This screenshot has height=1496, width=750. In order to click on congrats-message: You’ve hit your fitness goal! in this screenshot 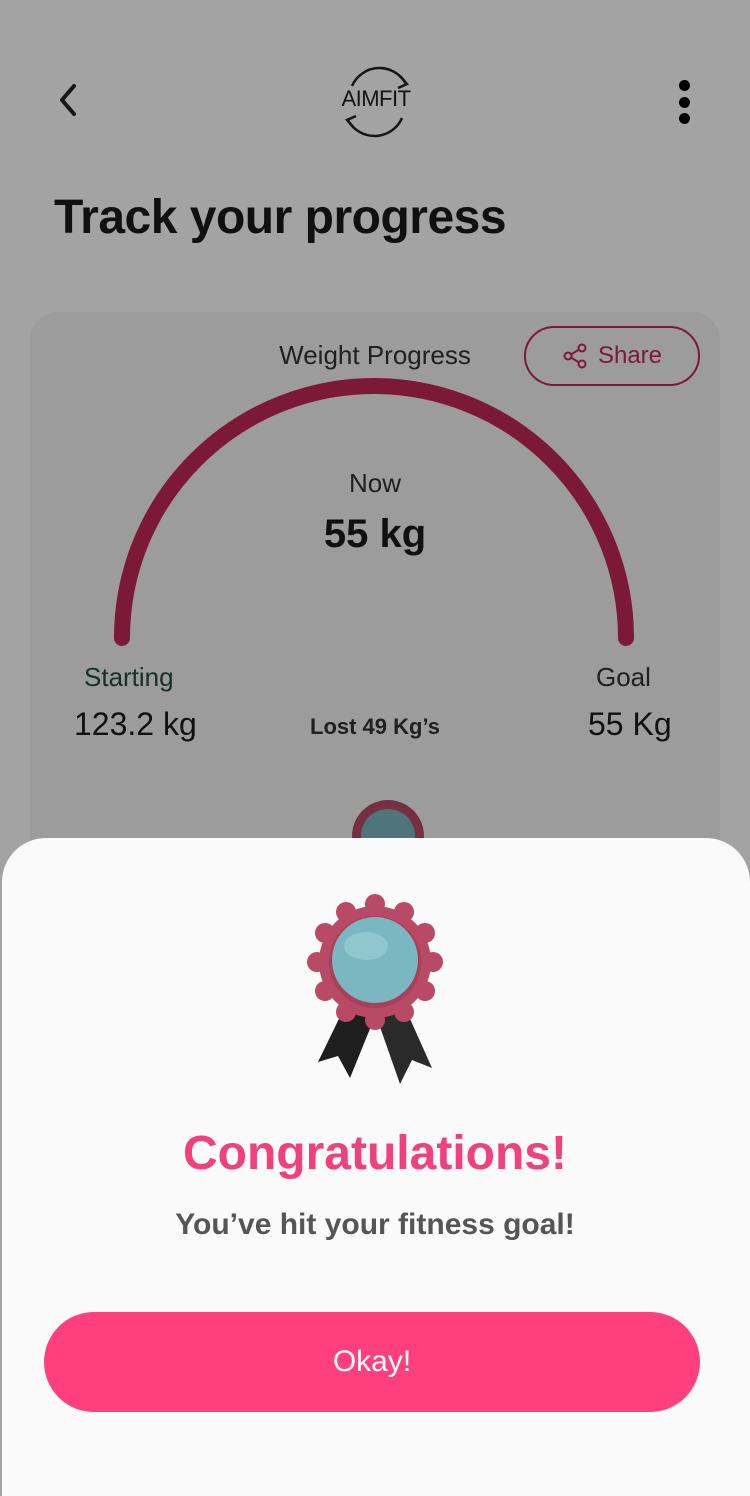, I will do `click(375, 1224)`.